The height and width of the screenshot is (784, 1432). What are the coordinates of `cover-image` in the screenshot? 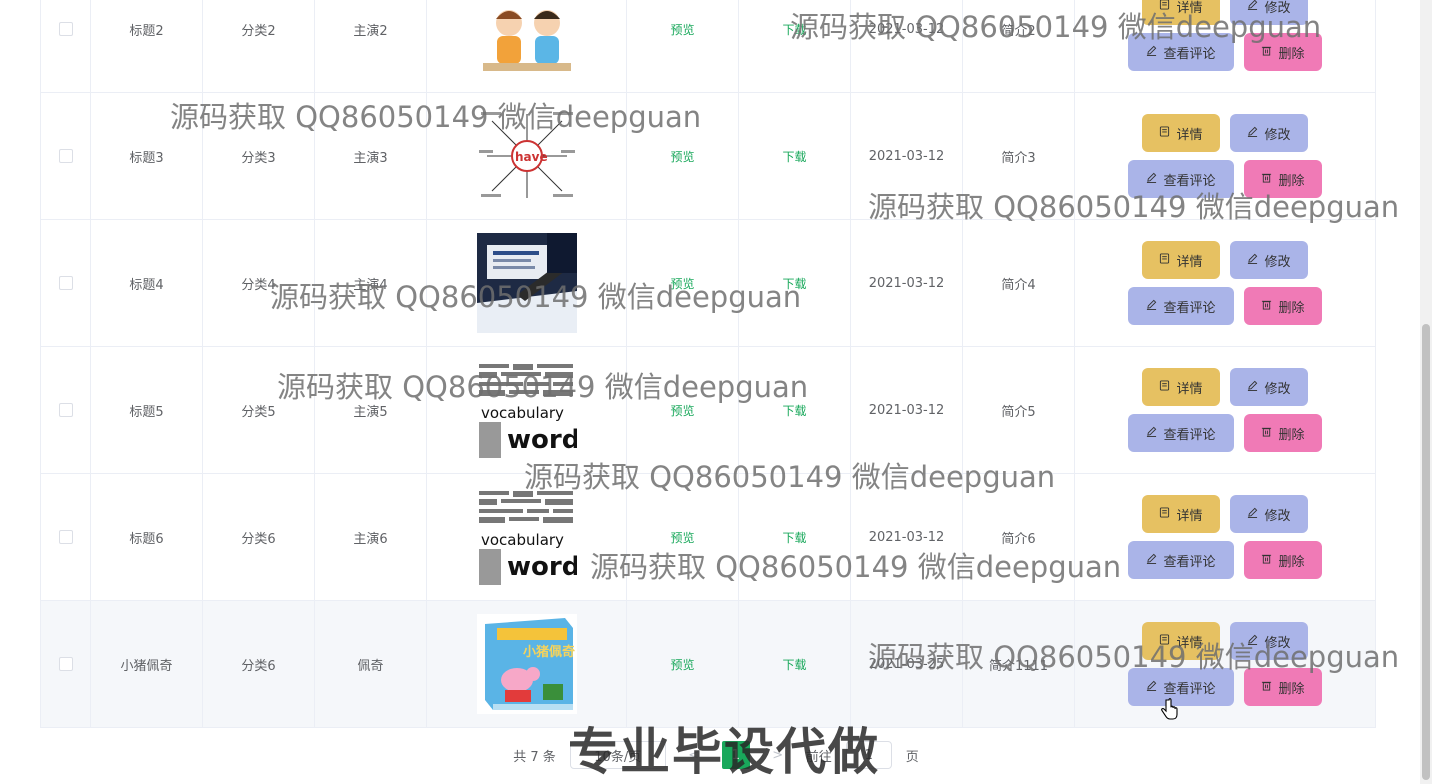 It's located at (526, 283).